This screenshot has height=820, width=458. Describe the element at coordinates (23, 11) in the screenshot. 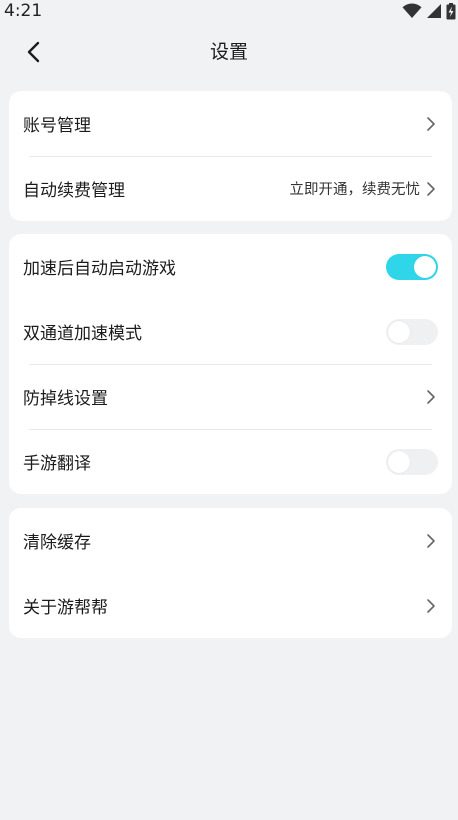

I see `status-time: 4:21` at that location.